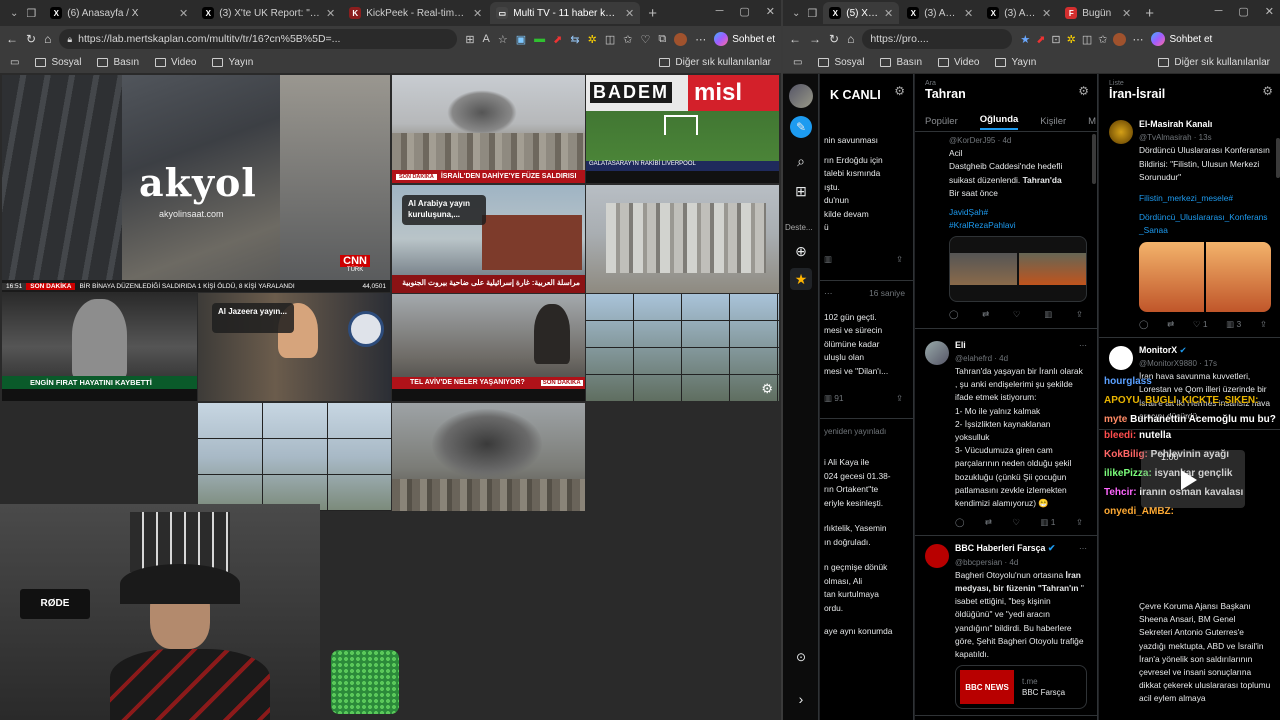 The image size is (1280, 720). I want to click on tab-anasayfa: X (6) Anasayfa / X ✕, so click(119, 13).